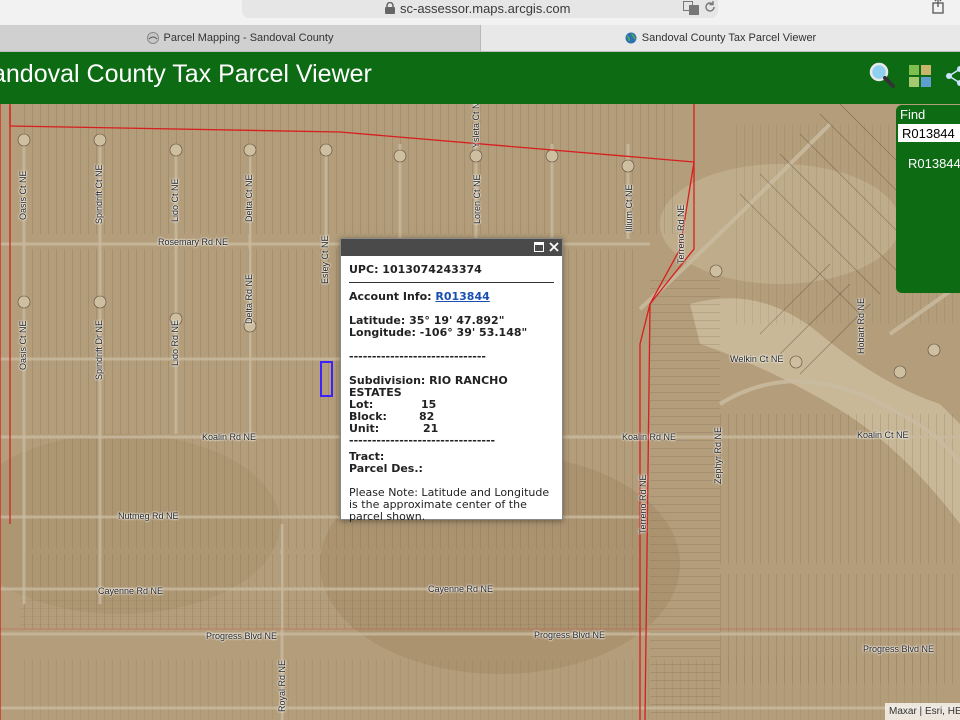 This screenshot has width=960, height=720. I want to click on find-result-item: R013844, so click(934, 163).